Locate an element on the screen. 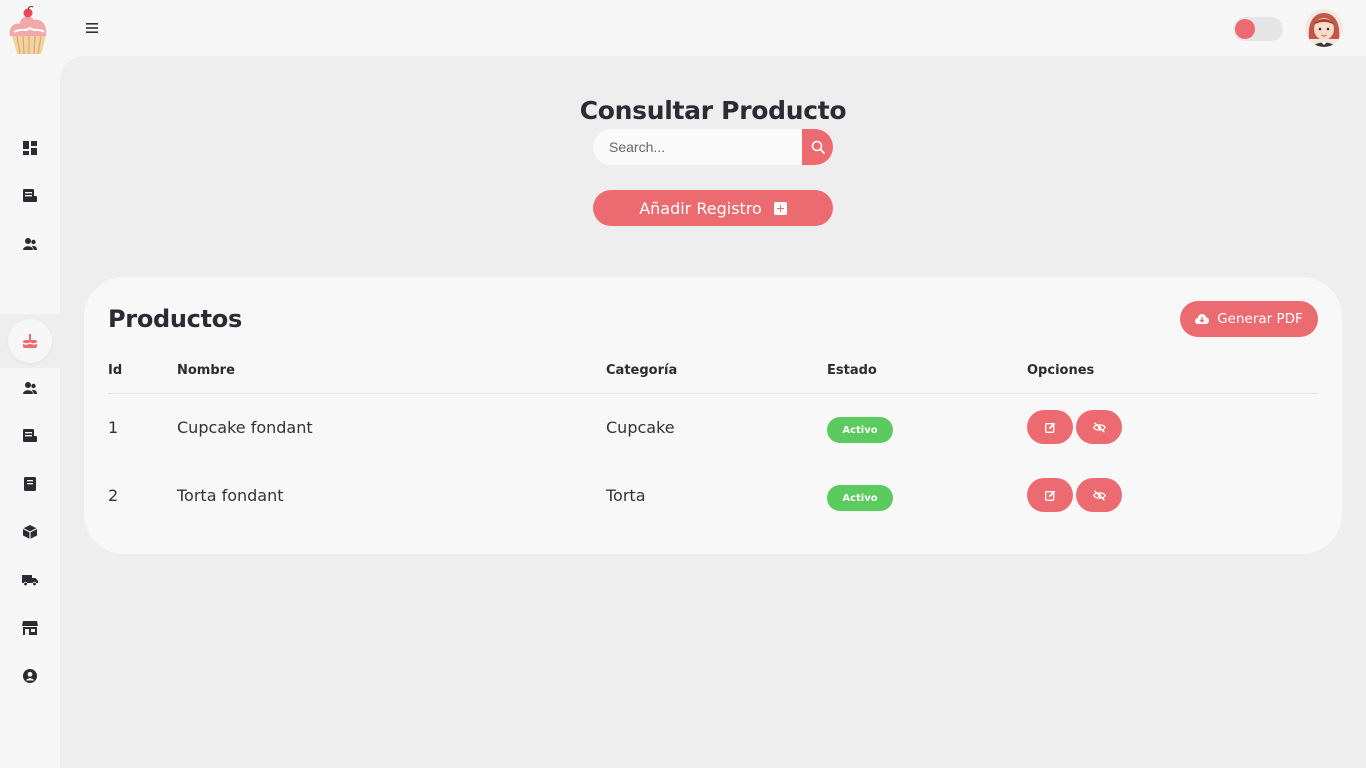 The width and height of the screenshot is (1366, 768). table-cell-id: 2 is located at coordinates (113, 495).